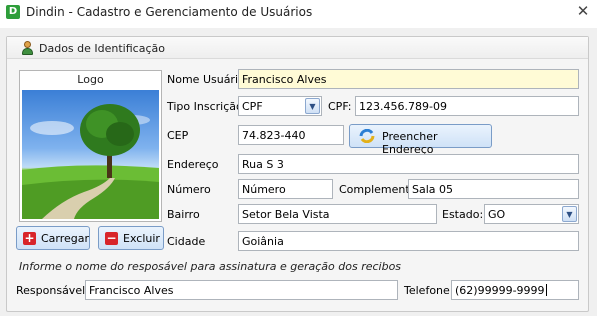 The image size is (597, 316). I want to click on load-logo-button: + Carregar, so click(53, 238).